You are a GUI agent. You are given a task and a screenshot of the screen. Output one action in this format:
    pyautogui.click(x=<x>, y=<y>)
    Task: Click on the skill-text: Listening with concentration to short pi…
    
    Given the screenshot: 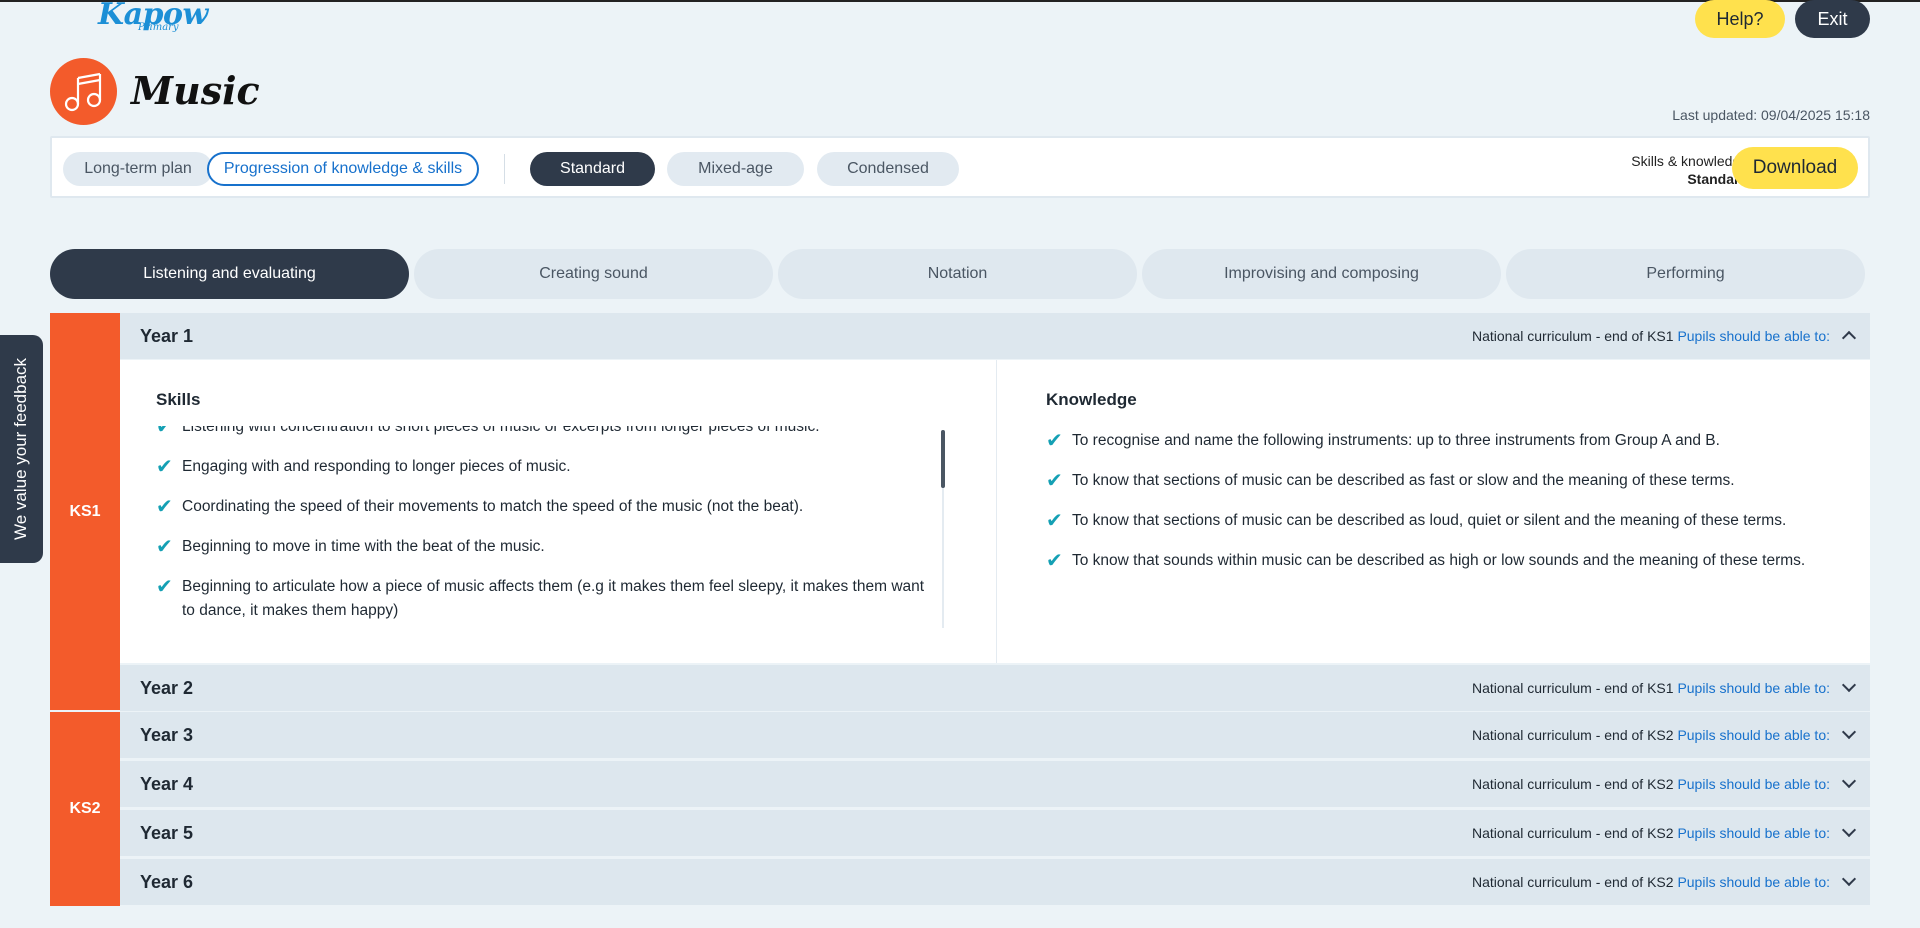 What is the action you would take?
    pyautogui.click(x=501, y=430)
    